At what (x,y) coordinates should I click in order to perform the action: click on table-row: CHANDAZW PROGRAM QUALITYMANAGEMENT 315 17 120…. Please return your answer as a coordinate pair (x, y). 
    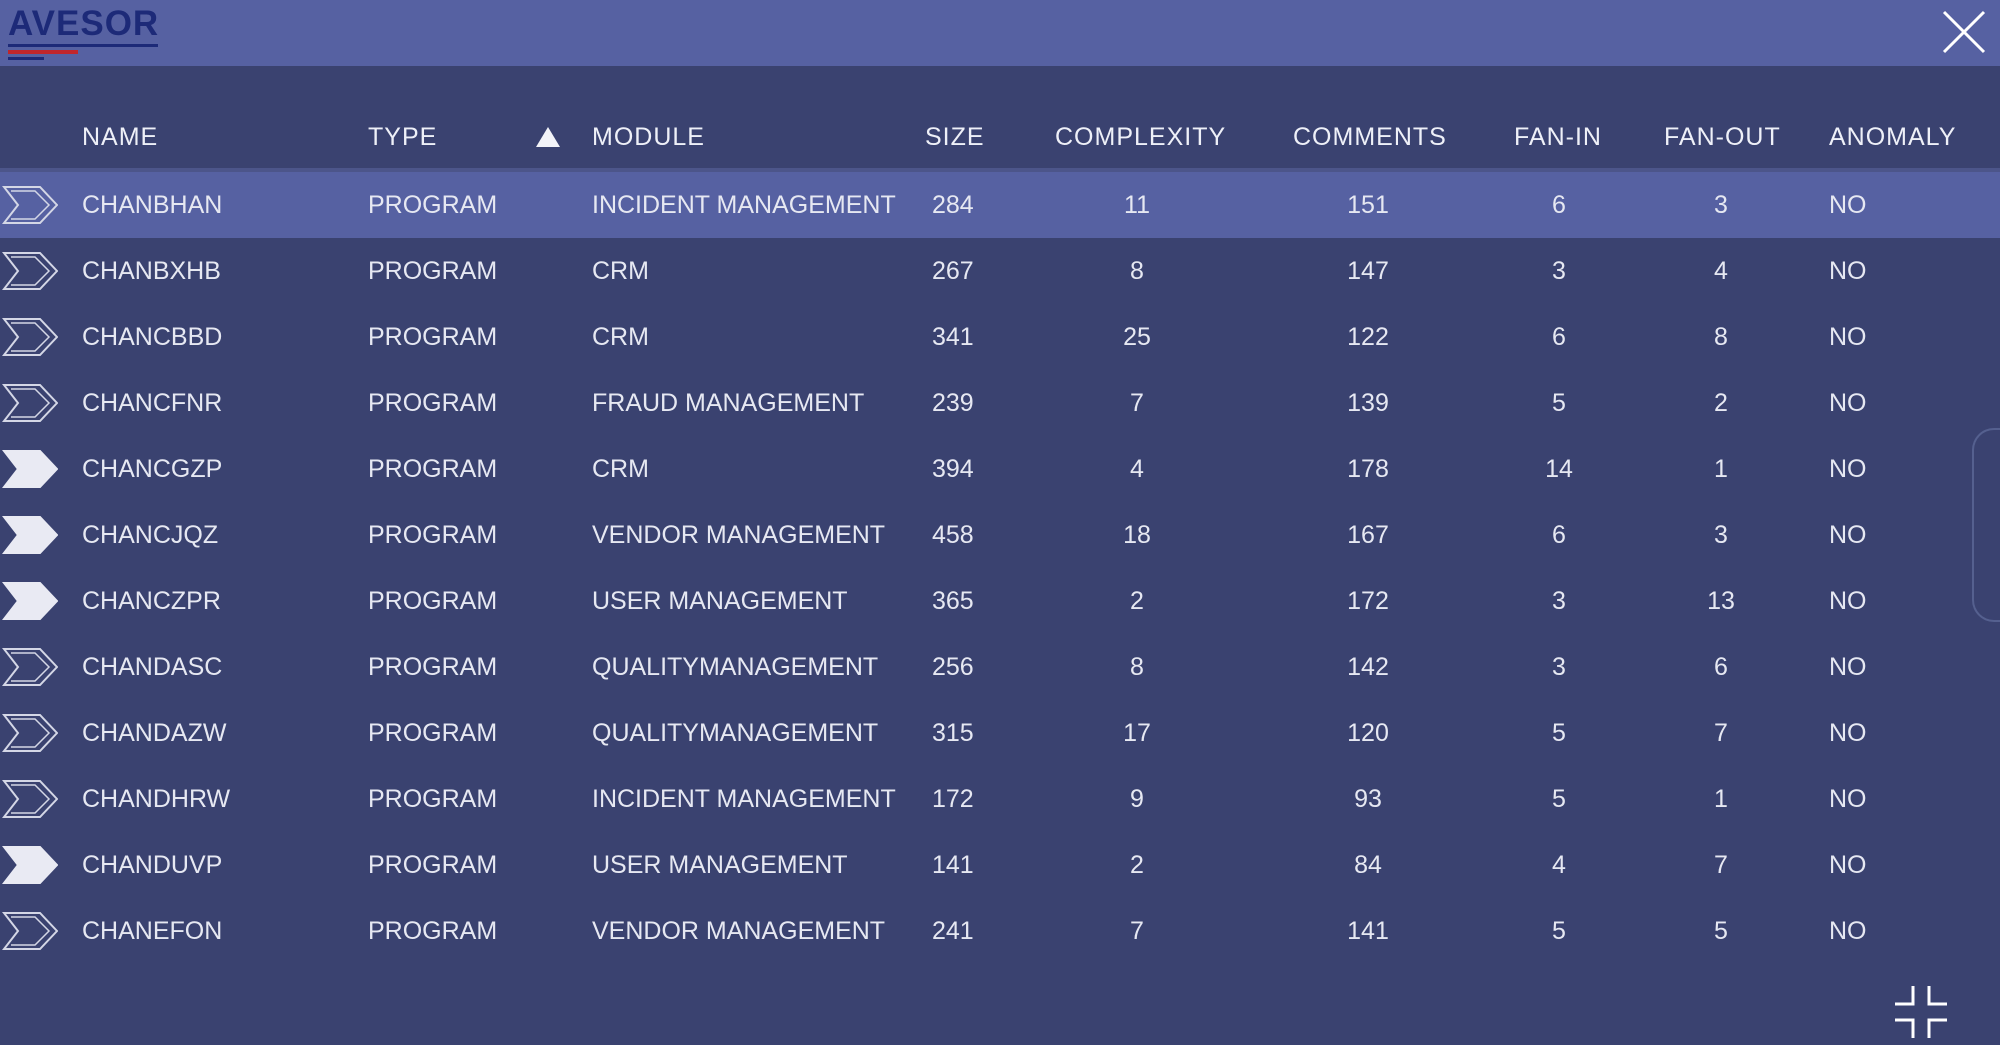
    Looking at the image, I should click on (1000, 733).